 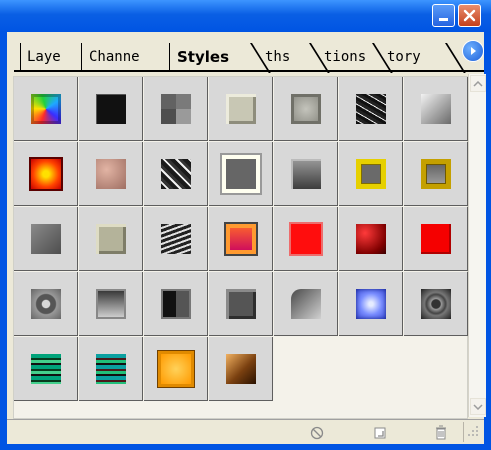 I want to click on gold-orange-bevel-swatch, so click(x=175, y=368).